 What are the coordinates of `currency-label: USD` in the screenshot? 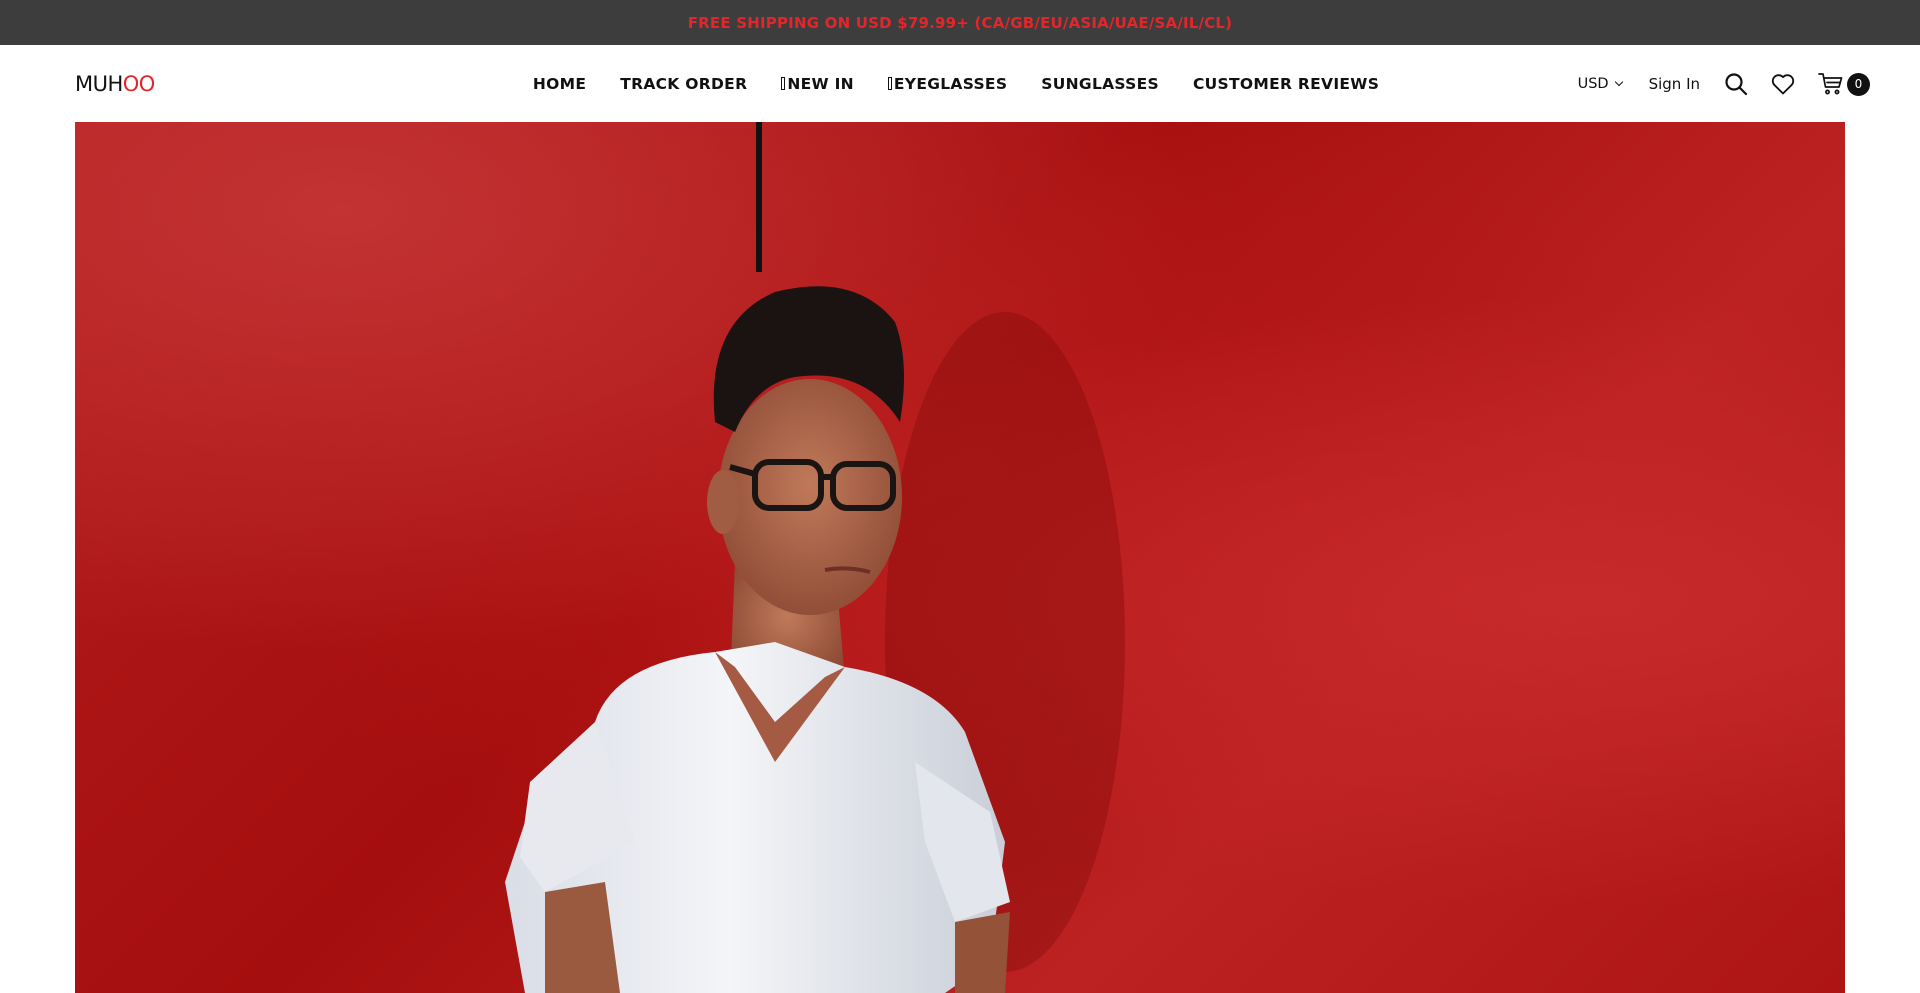 It's located at (1593, 83).